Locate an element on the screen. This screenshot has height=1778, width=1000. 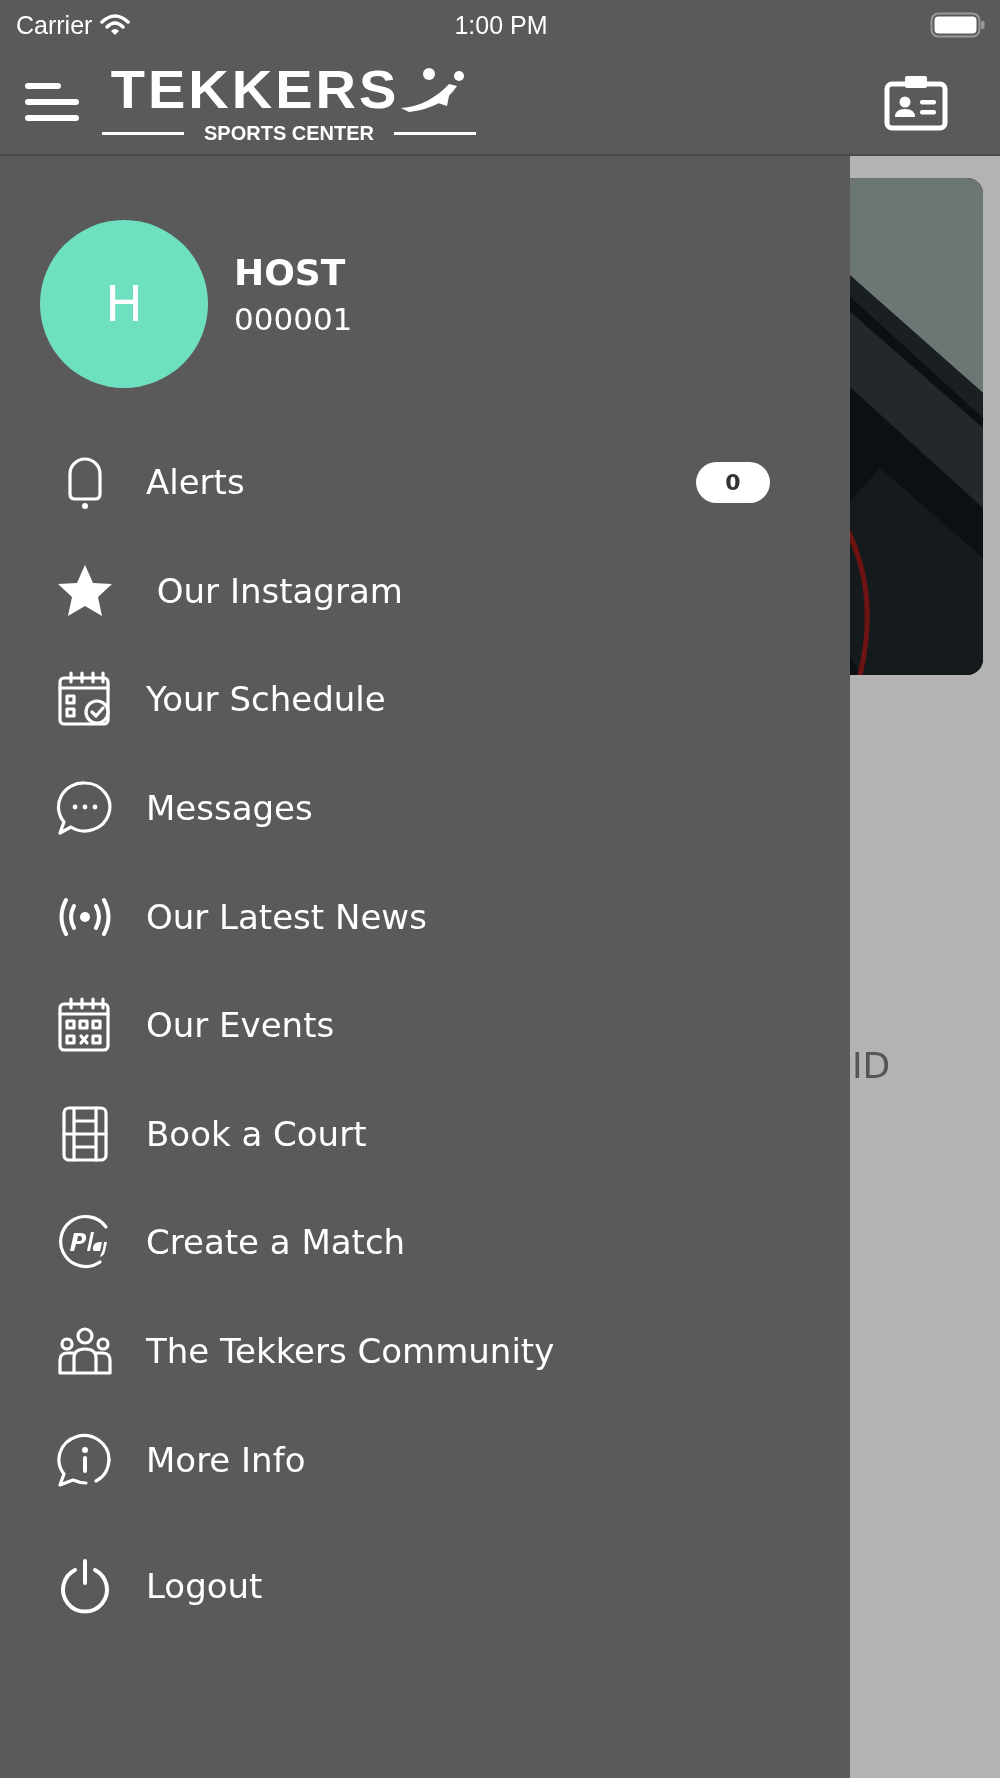
calendar-check-icon is located at coordinates (85, 699).